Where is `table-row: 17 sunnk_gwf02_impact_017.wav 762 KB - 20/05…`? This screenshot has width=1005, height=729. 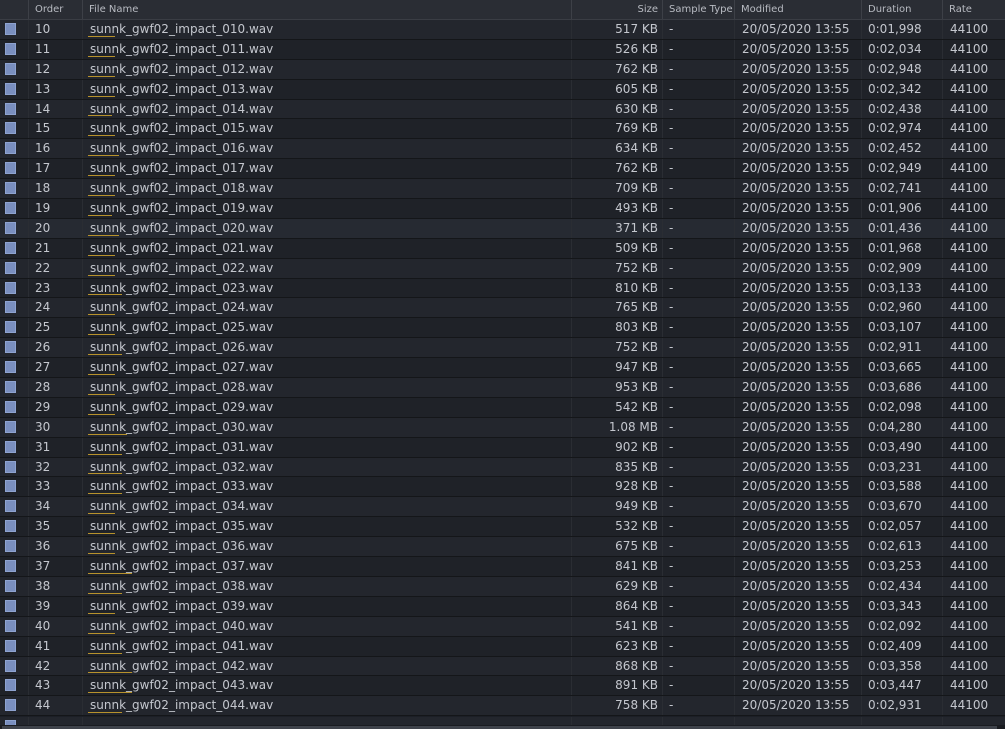 table-row: 17 sunnk_gwf02_impact_017.wav 762 KB - 20/05… is located at coordinates (502, 169).